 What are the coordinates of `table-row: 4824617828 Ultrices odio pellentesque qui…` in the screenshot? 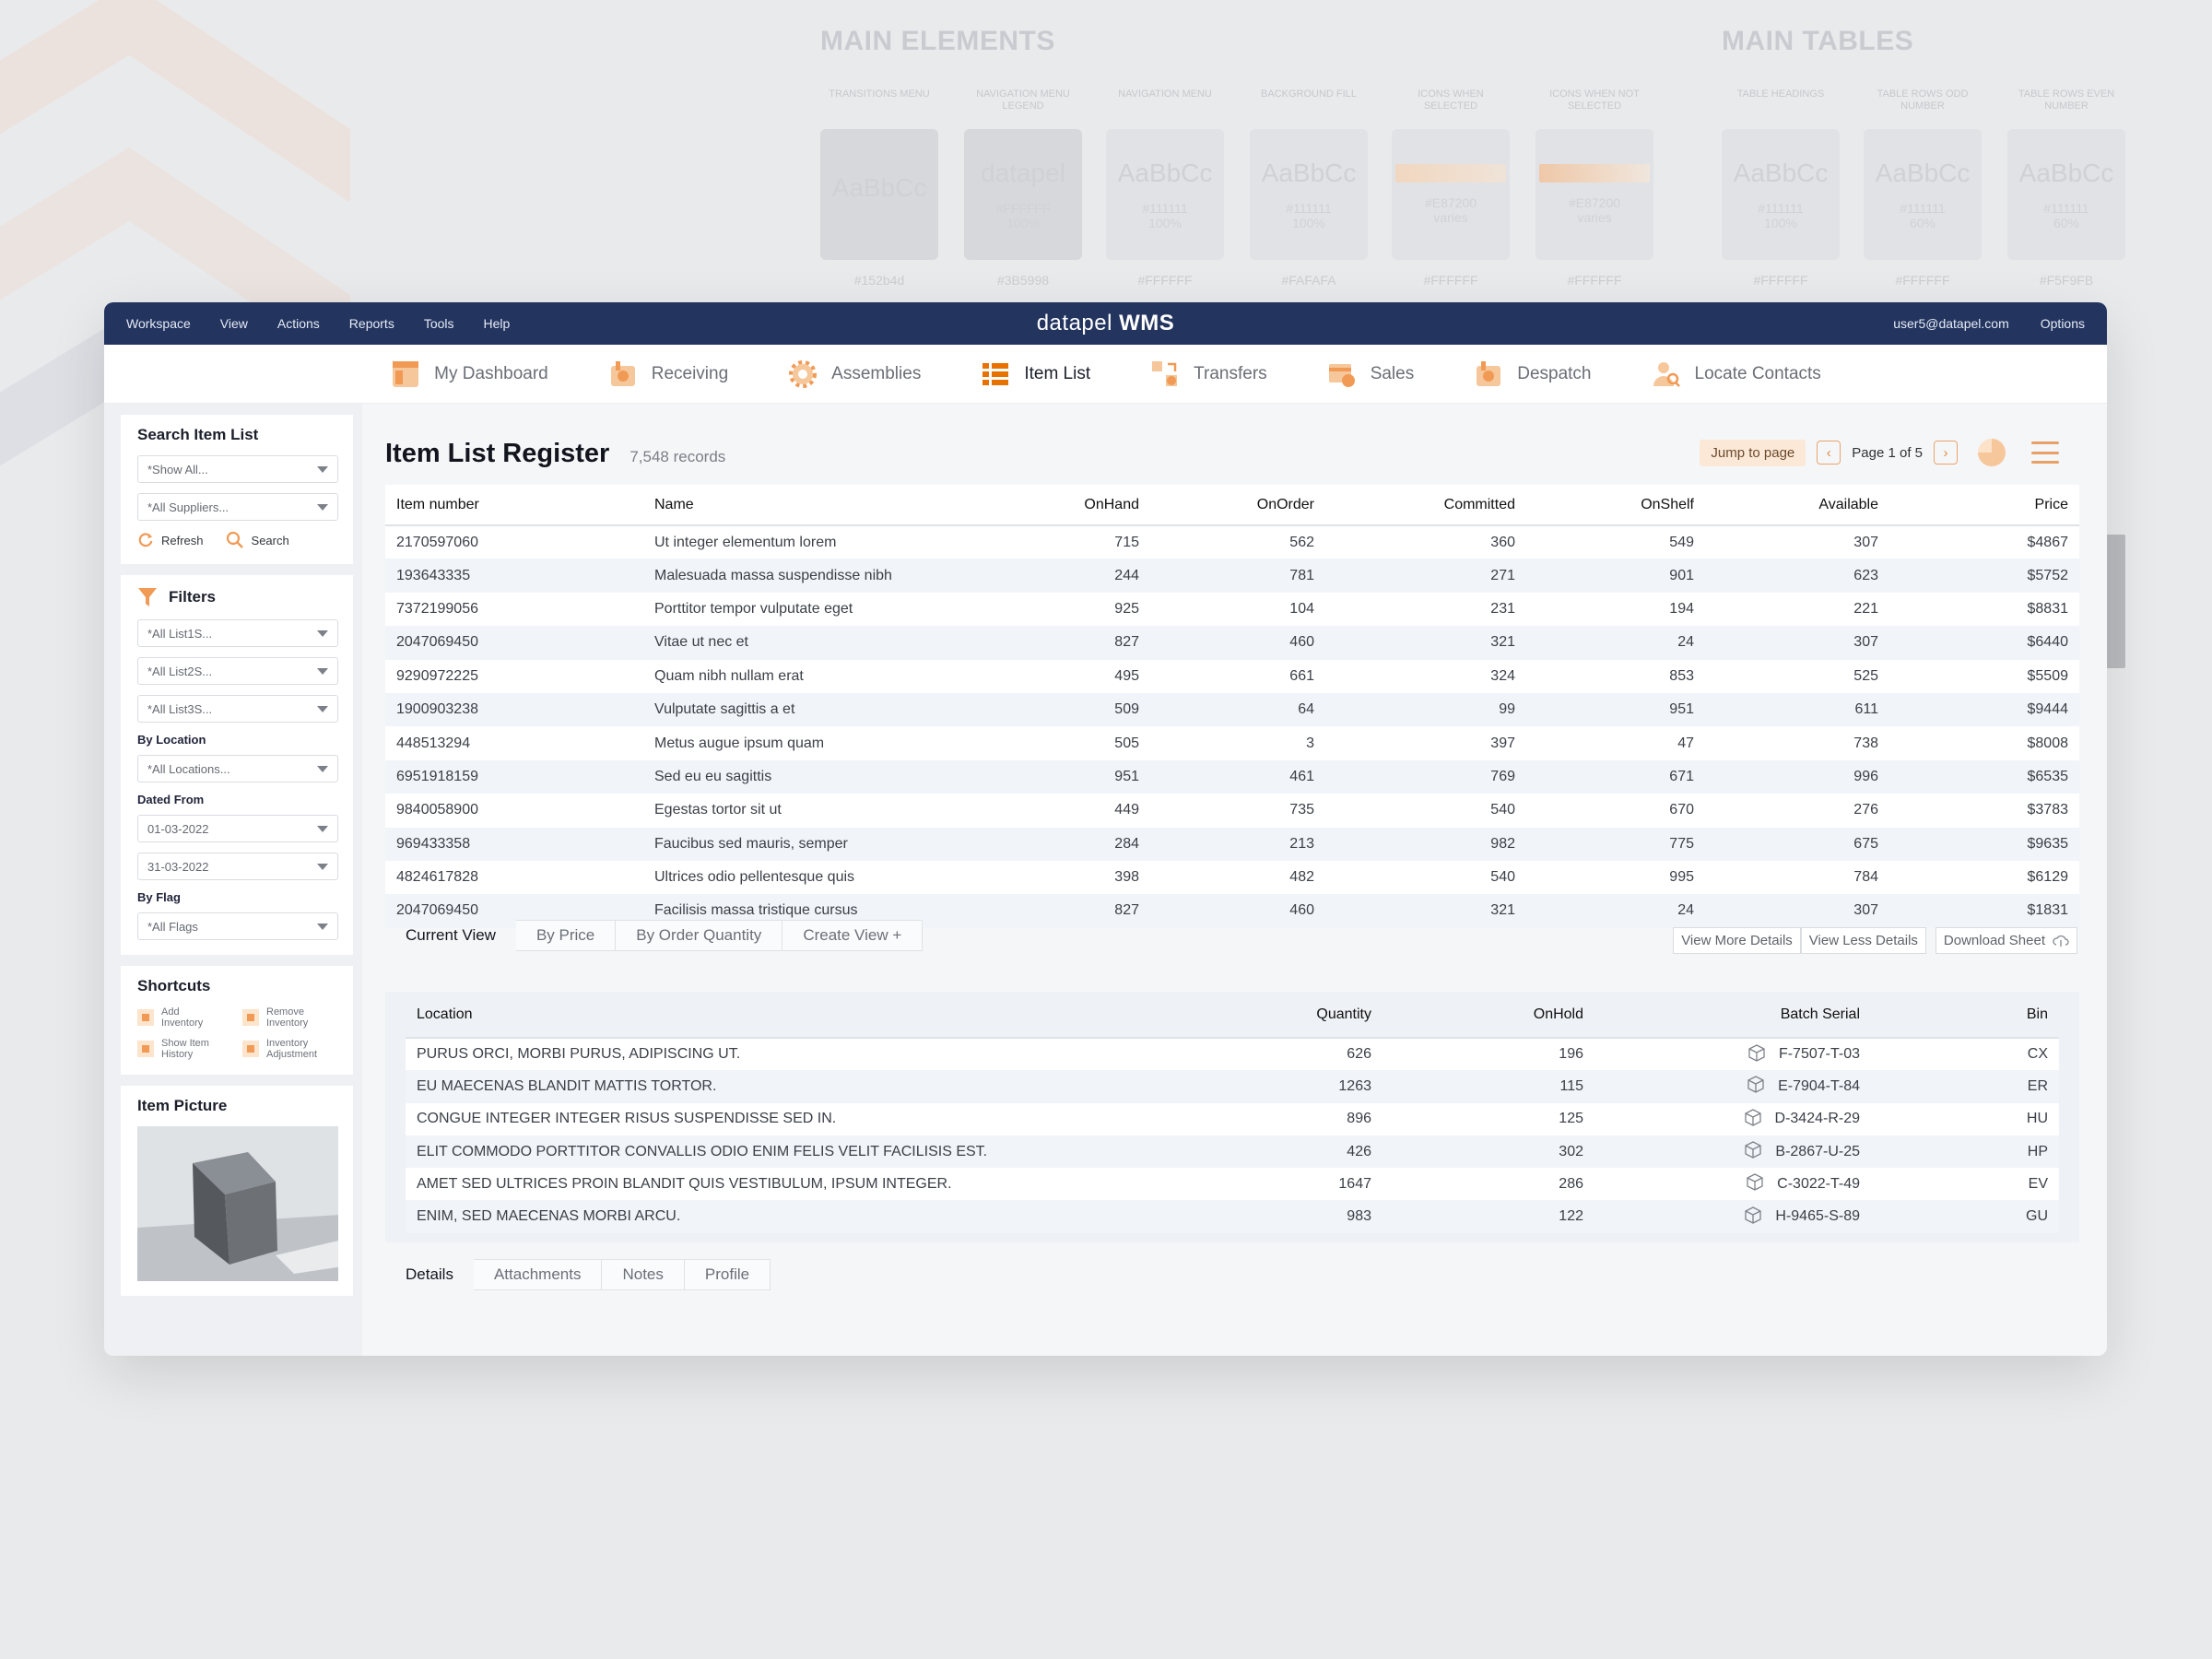 It's located at (1232, 877).